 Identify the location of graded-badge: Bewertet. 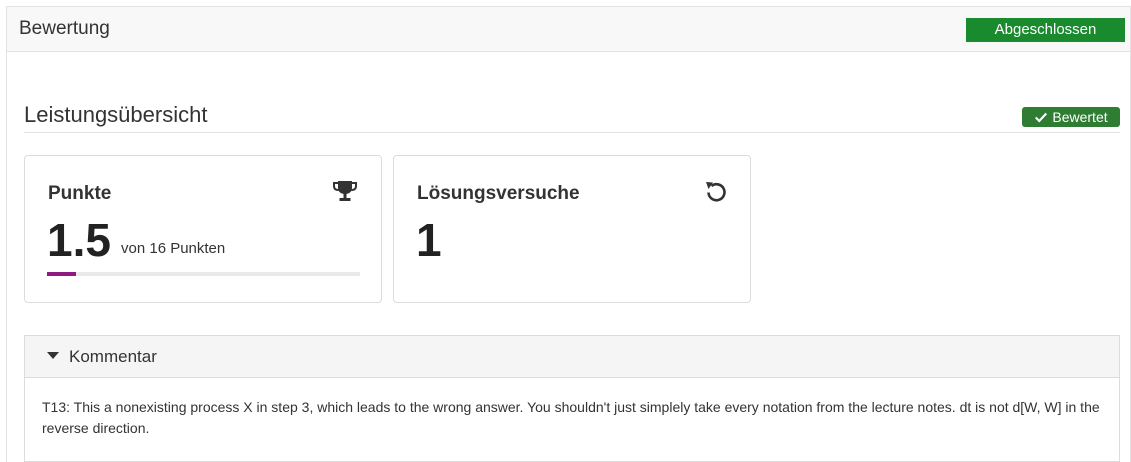
(1071, 117).